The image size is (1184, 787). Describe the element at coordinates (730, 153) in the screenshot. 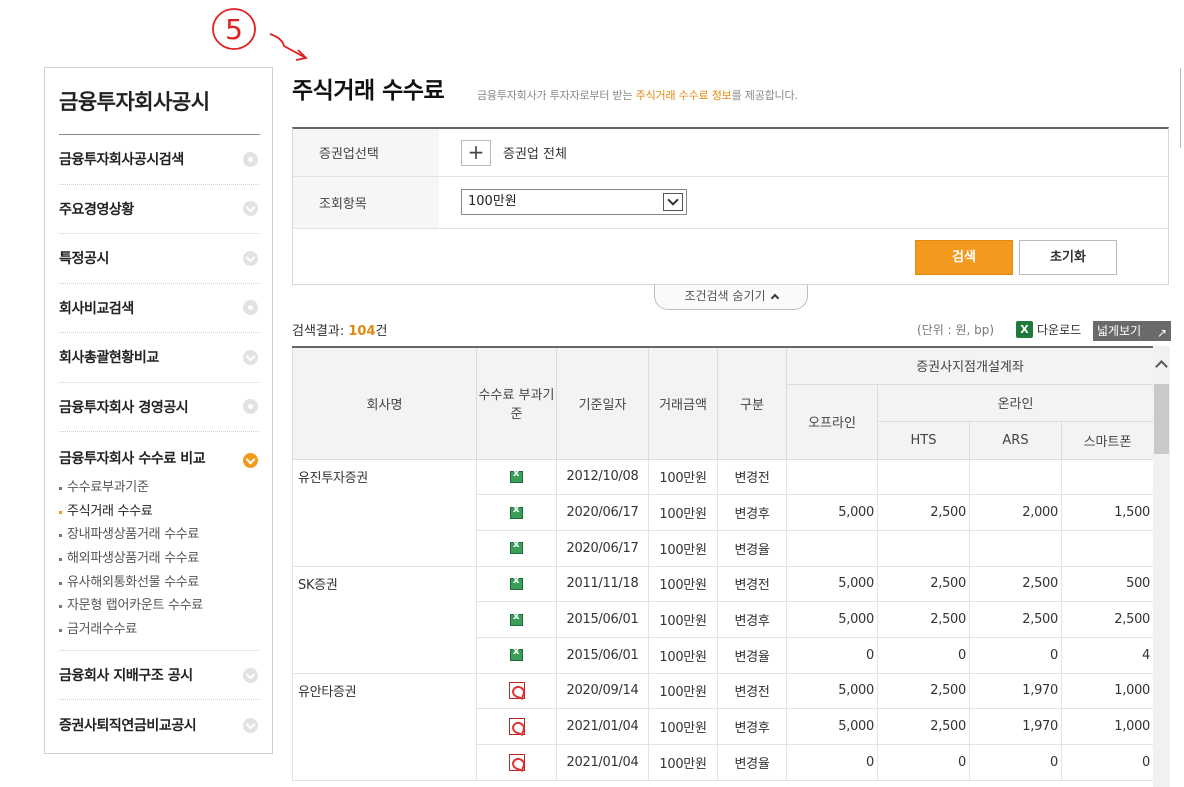

I see `filter-row-firm: 증권업선택 + 증권업 전체` at that location.